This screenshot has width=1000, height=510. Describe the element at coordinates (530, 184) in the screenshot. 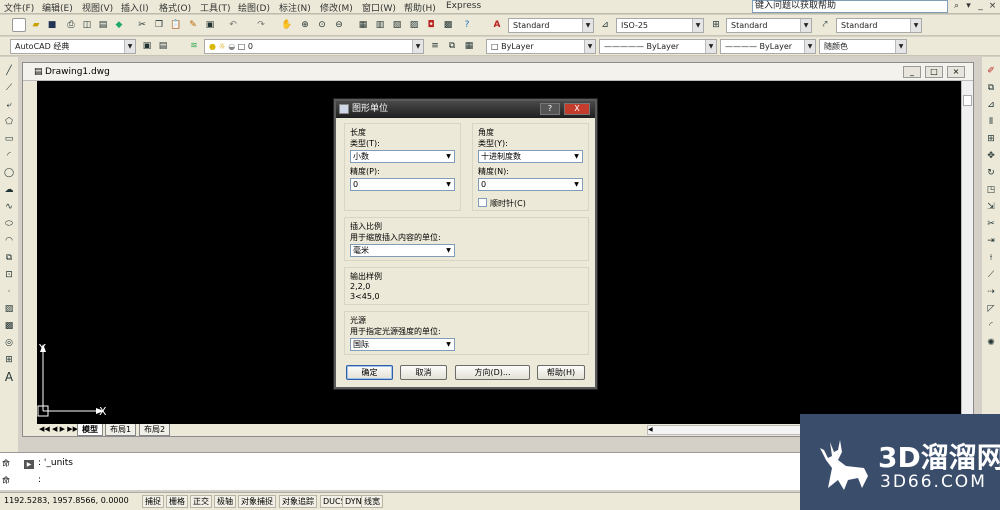

I see `angle-precision-select: 0 ▼` at that location.